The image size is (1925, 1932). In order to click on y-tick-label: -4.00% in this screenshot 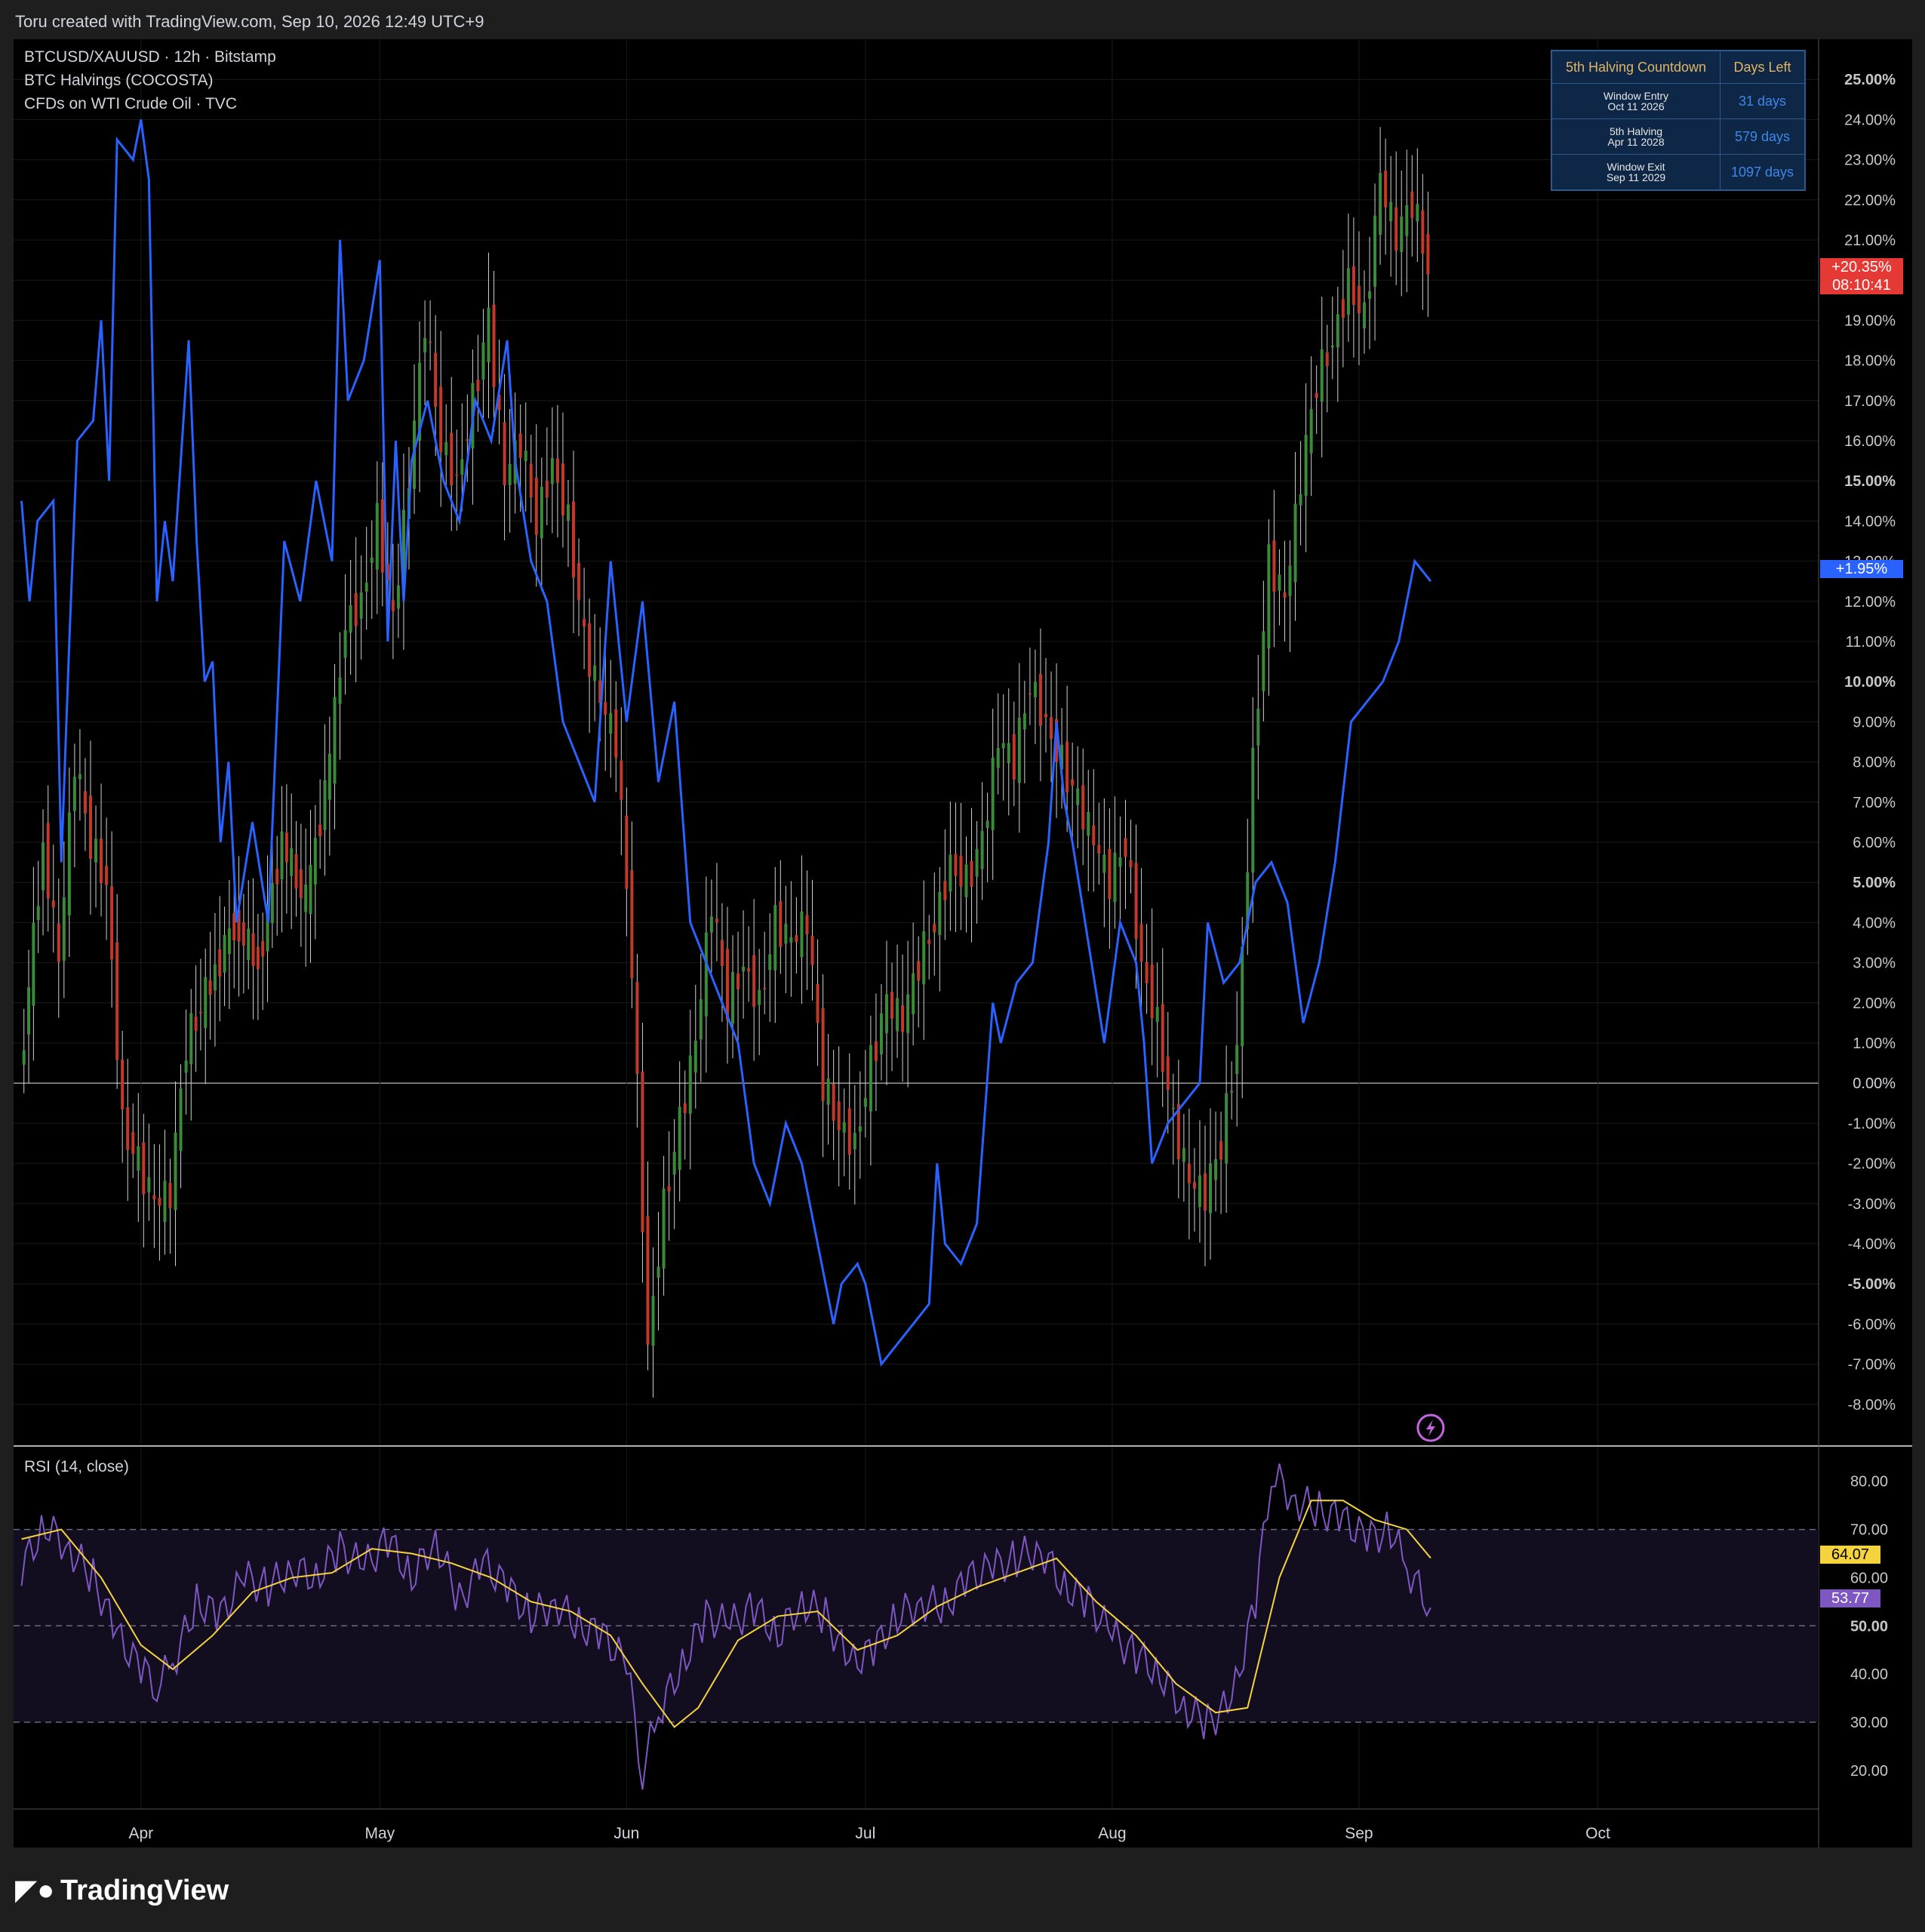, I will do `click(1872, 1244)`.